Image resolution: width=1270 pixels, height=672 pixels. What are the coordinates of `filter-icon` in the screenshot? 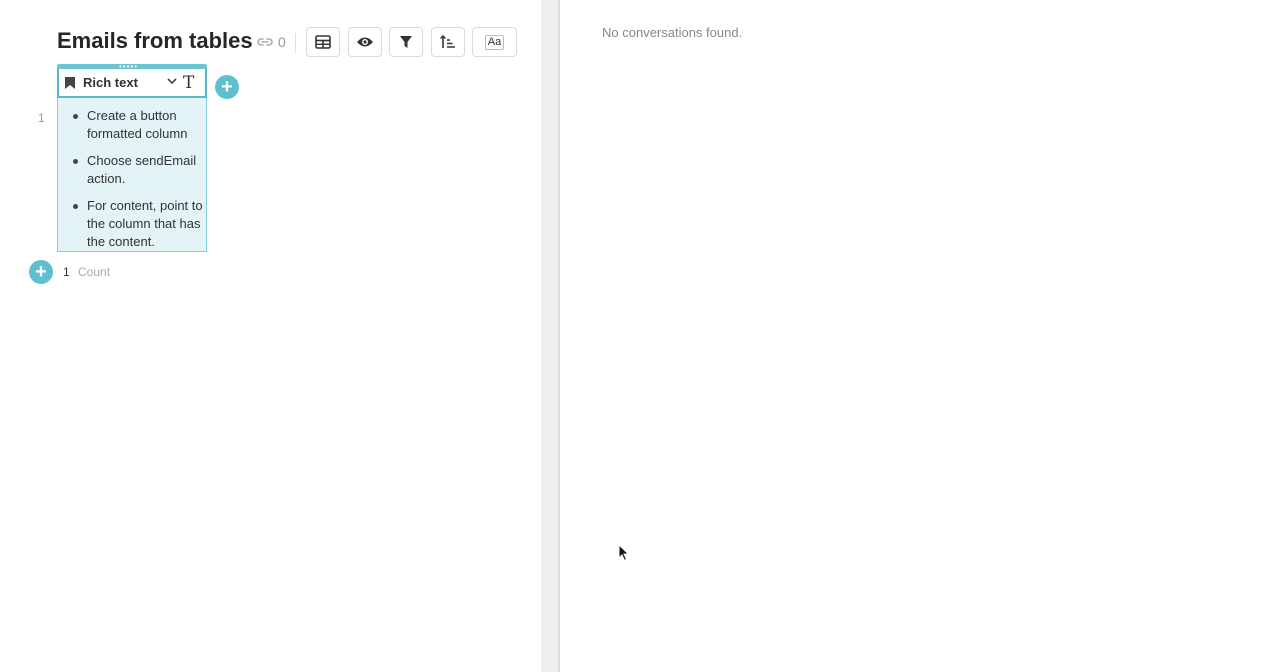 It's located at (406, 42).